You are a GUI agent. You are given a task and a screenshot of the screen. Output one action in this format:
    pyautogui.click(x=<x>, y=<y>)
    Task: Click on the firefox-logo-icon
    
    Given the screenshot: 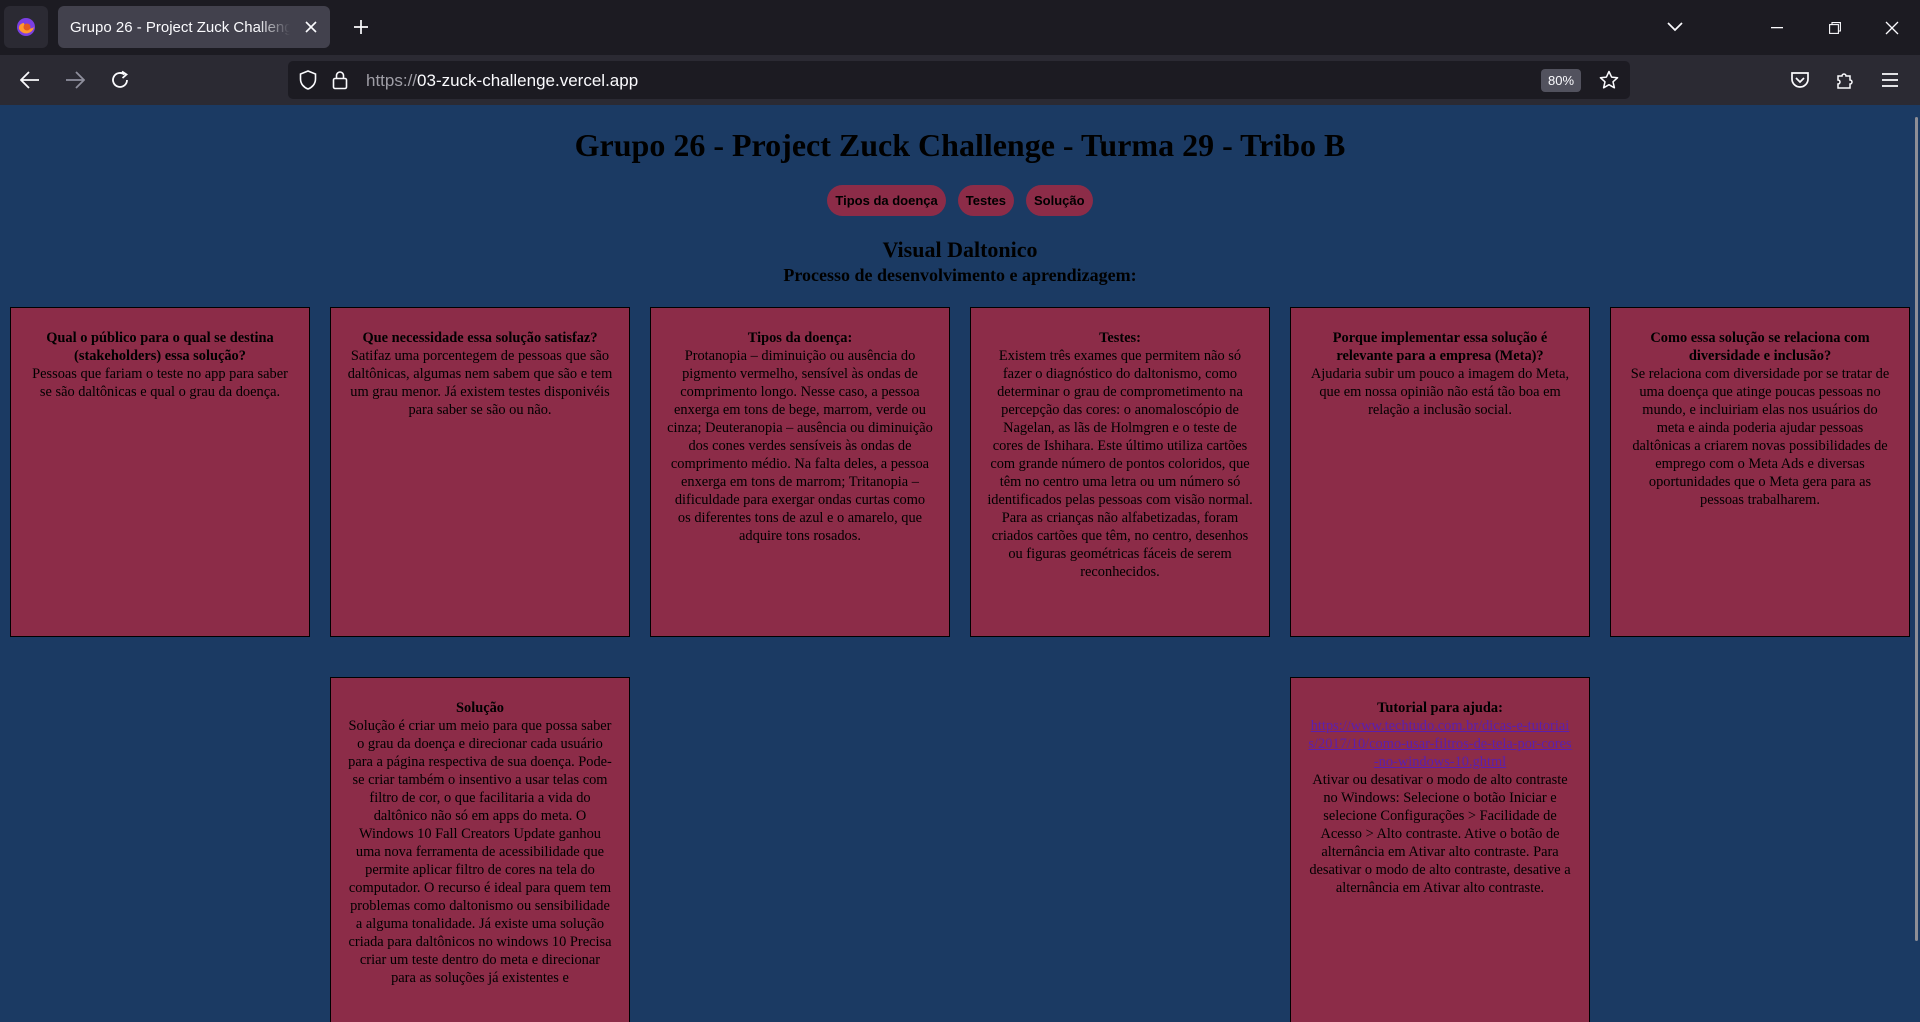 What is the action you would take?
    pyautogui.click(x=26, y=27)
    